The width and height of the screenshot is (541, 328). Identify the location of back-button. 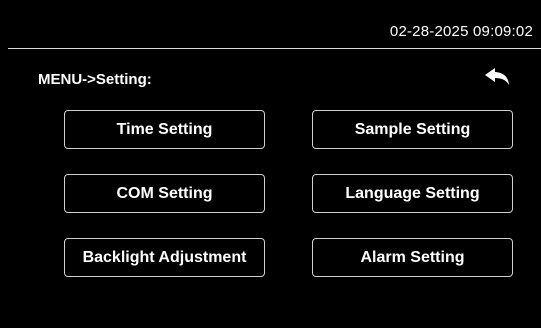
(499, 76).